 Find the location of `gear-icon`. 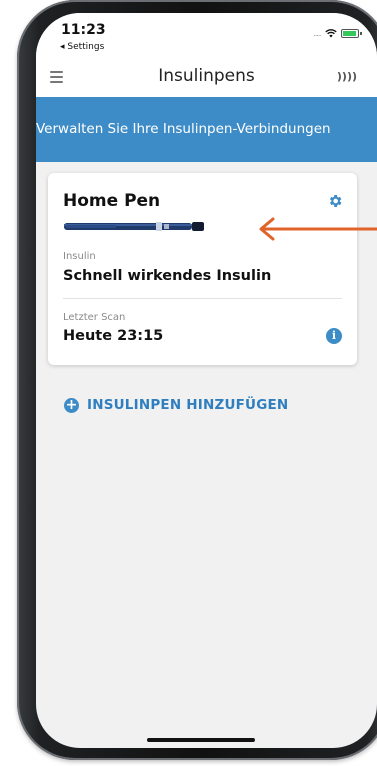

gear-icon is located at coordinates (335, 201).